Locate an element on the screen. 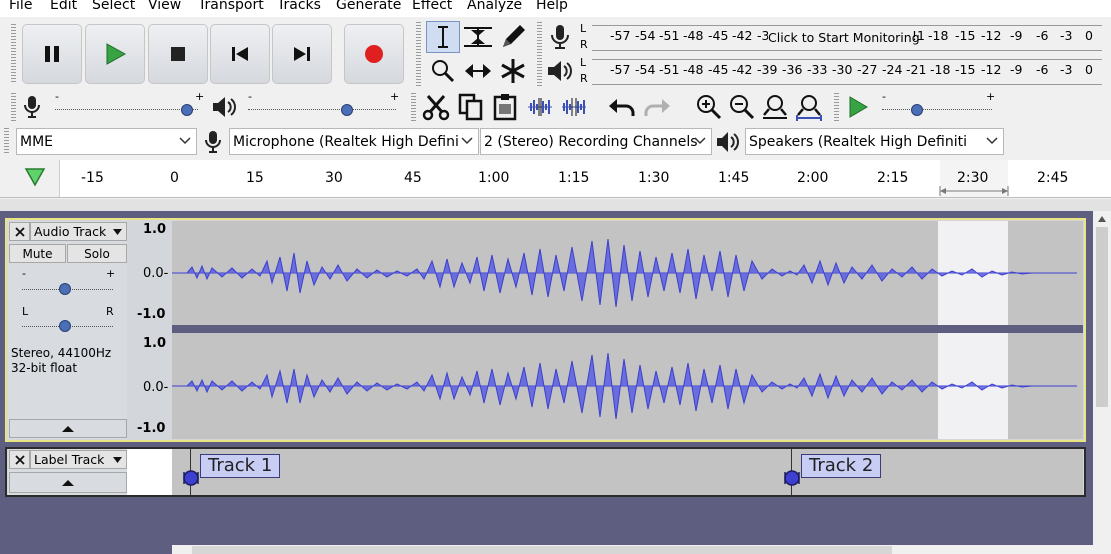  menu-analyze: Analyze is located at coordinates (494, 6).